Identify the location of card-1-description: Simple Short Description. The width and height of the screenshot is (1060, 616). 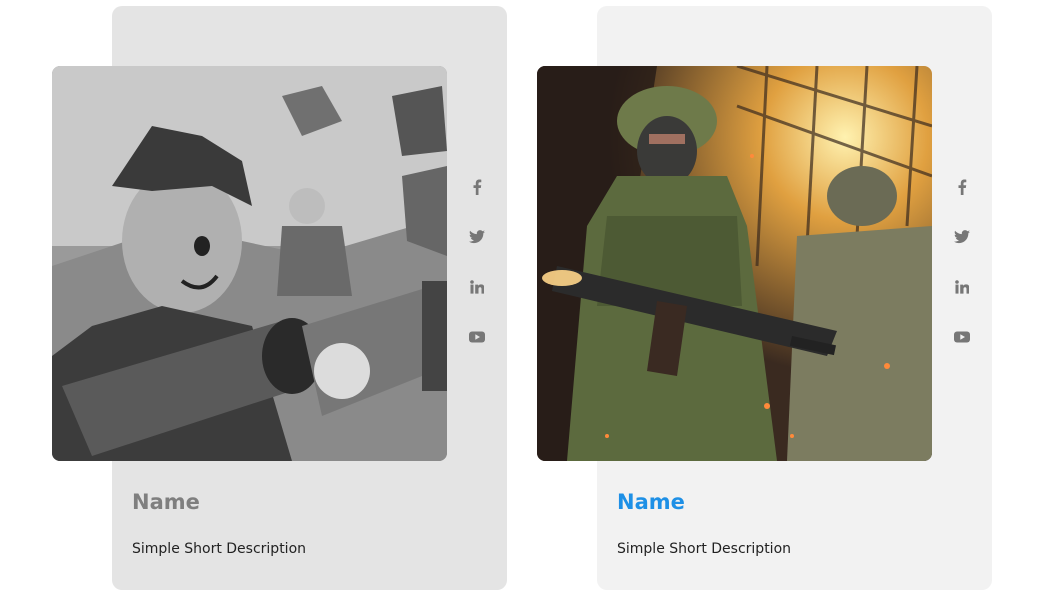
(219, 549).